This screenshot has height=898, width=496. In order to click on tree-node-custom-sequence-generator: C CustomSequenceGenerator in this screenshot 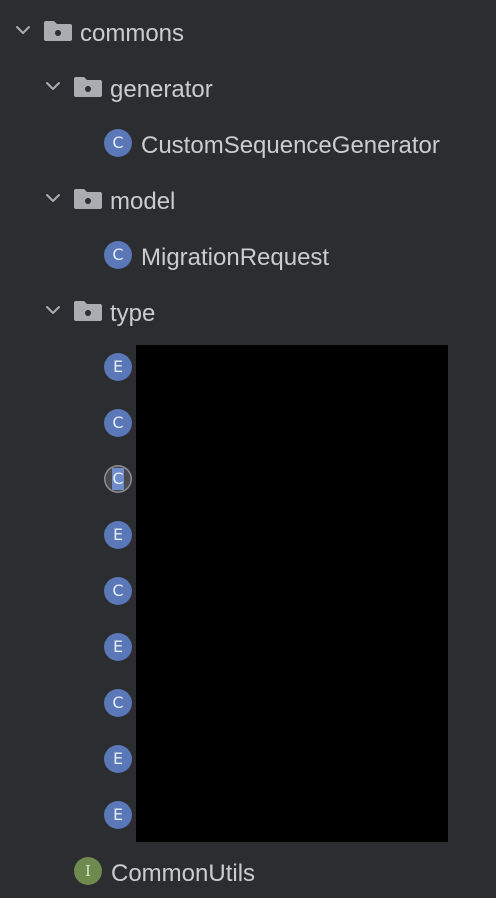, I will do `click(248, 143)`.